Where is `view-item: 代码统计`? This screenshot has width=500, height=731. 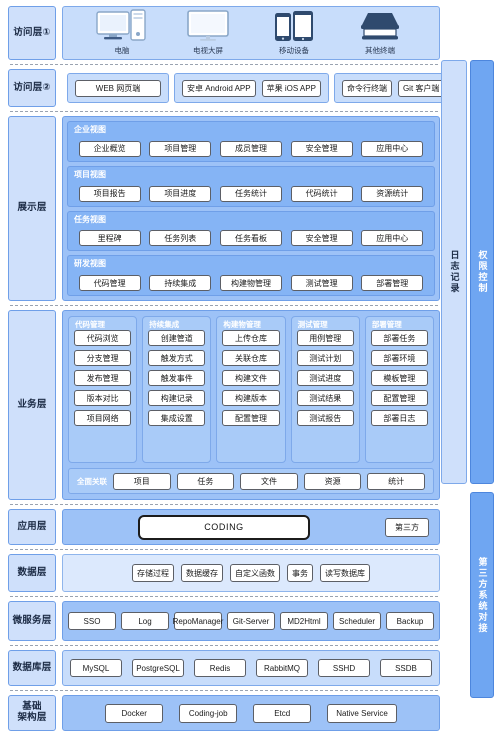 view-item: 代码统计 is located at coordinates (321, 193).